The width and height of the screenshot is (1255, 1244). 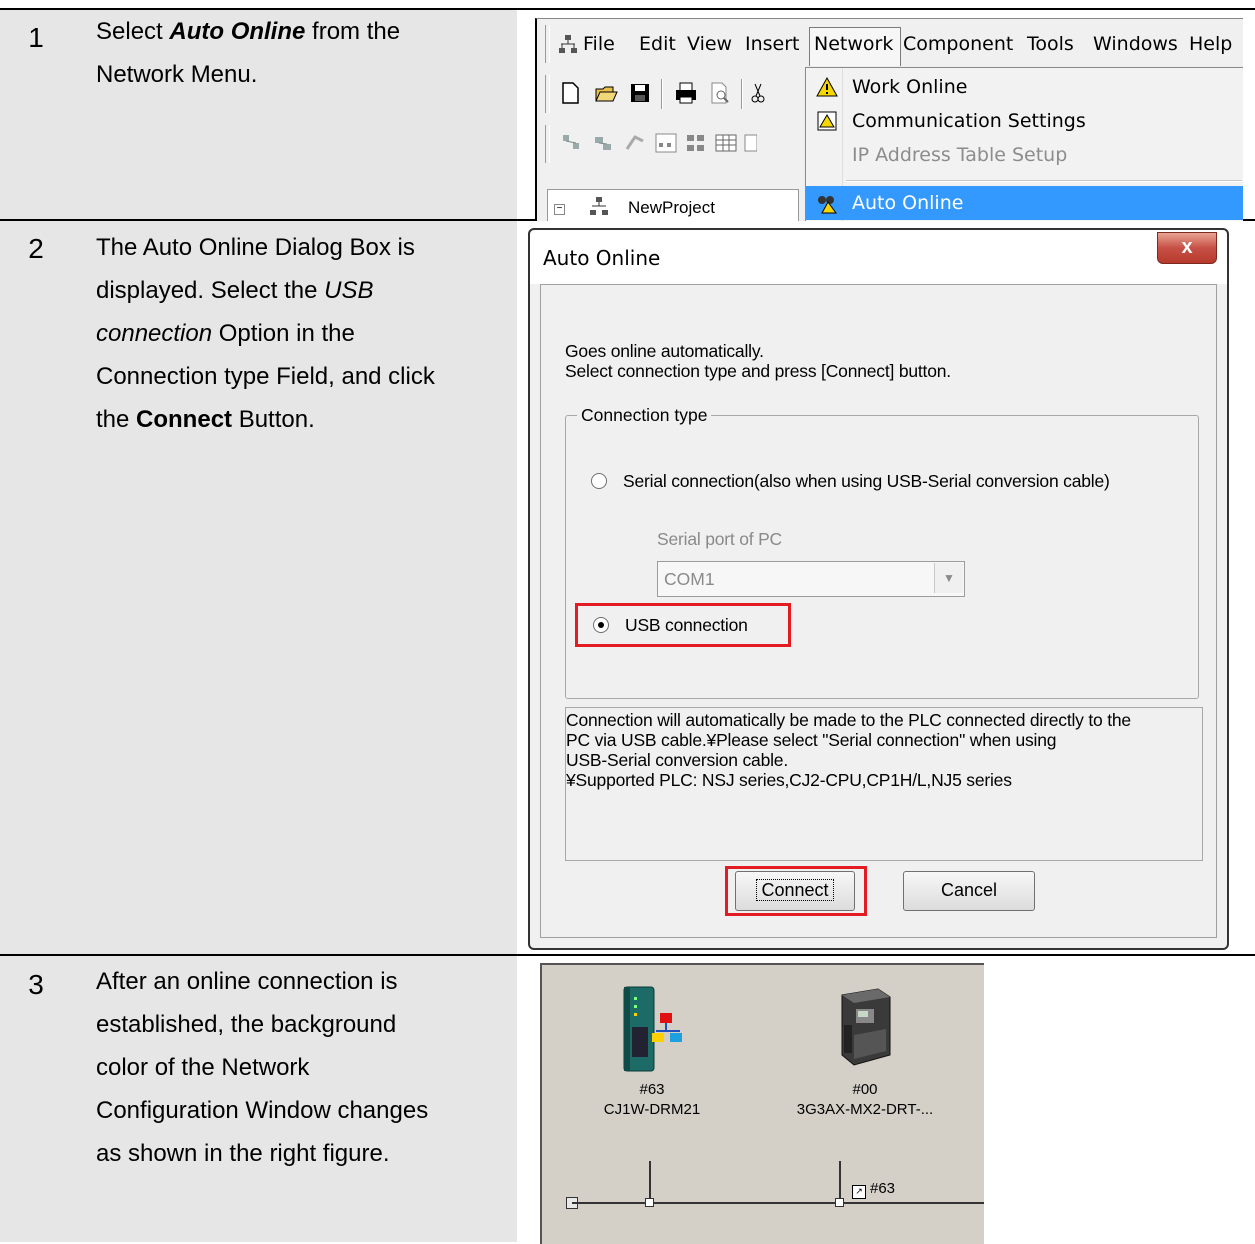 What do you see at coordinates (255, 247) in the screenshot?
I see `step-2-line: The Auto Online Dialog Box is` at bounding box center [255, 247].